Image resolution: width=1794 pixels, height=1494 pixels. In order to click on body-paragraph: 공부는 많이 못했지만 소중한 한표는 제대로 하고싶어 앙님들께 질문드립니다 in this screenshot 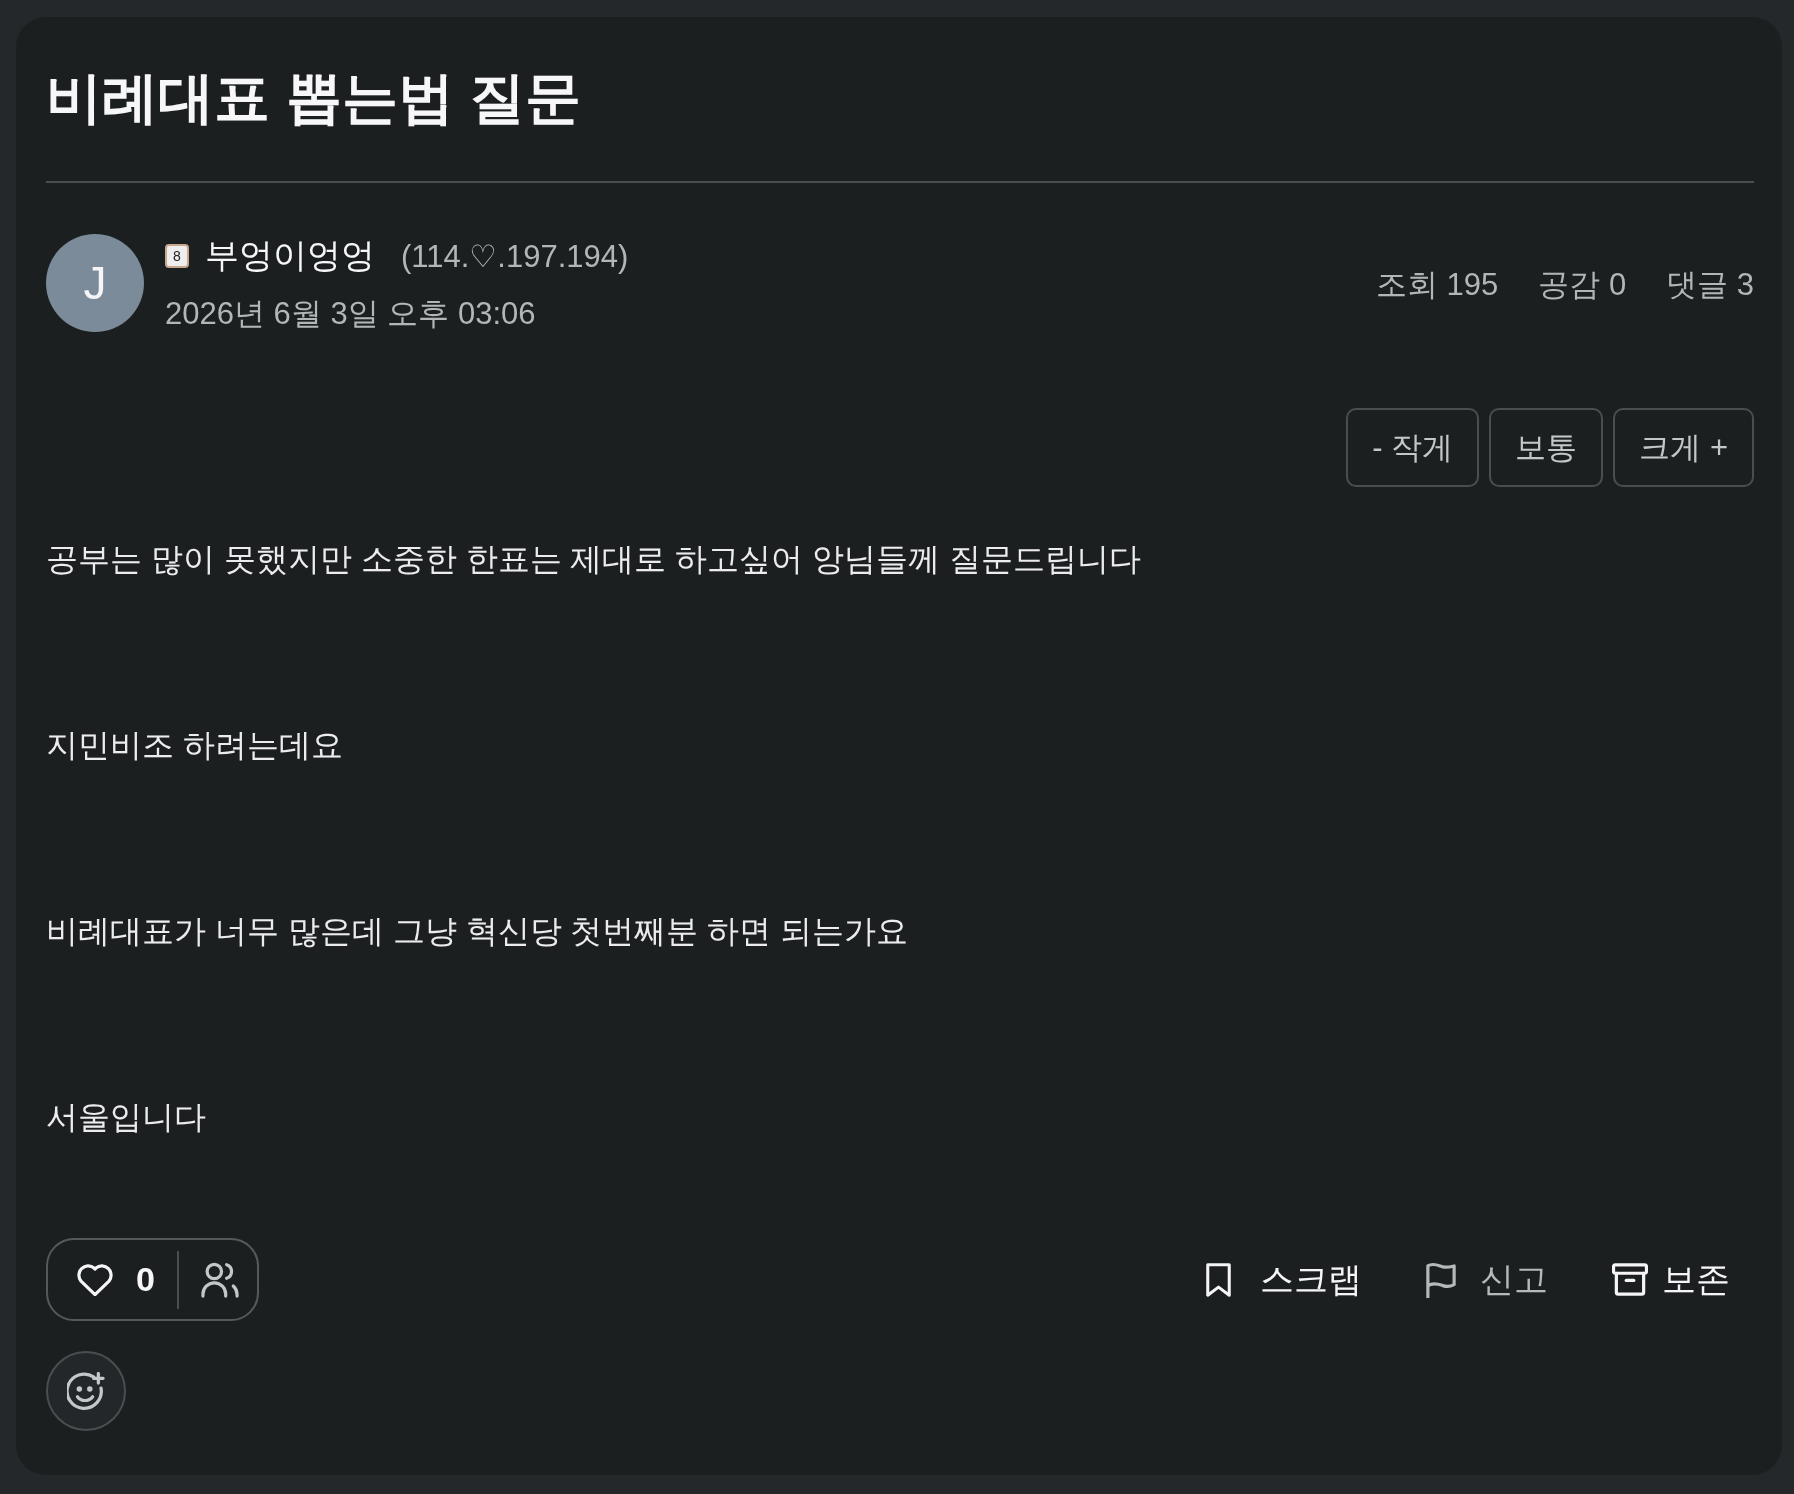, I will do `click(594, 559)`.